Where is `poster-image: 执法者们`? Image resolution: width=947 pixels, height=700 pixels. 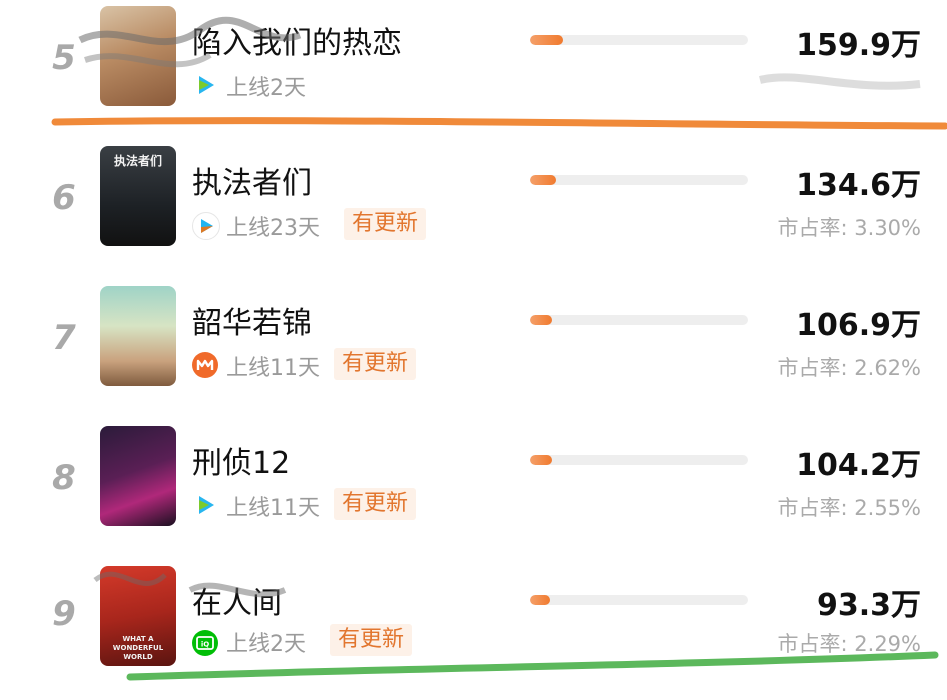 poster-image: 执法者们 is located at coordinates (138, 196).